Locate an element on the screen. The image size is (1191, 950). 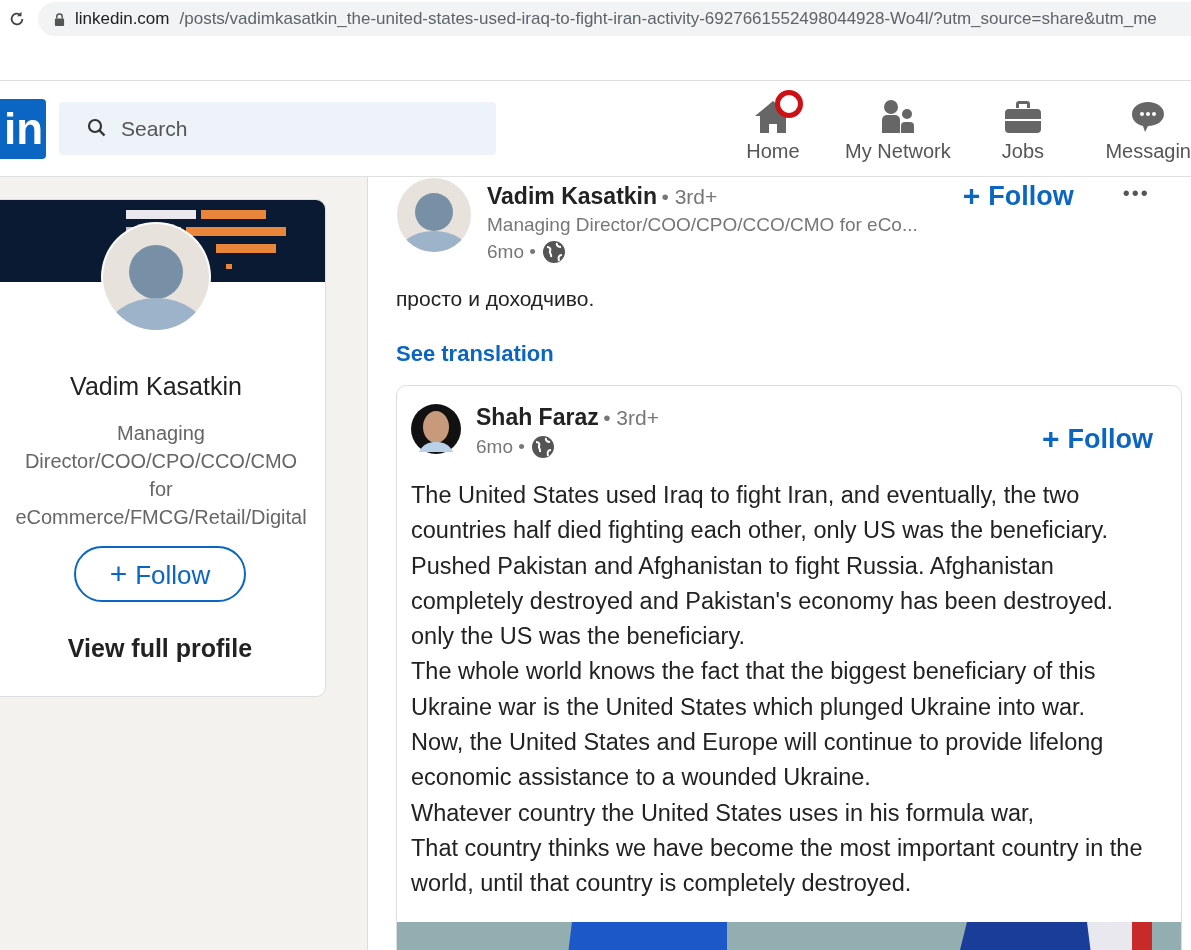
reload-icon is located at coordinates (17, 19).